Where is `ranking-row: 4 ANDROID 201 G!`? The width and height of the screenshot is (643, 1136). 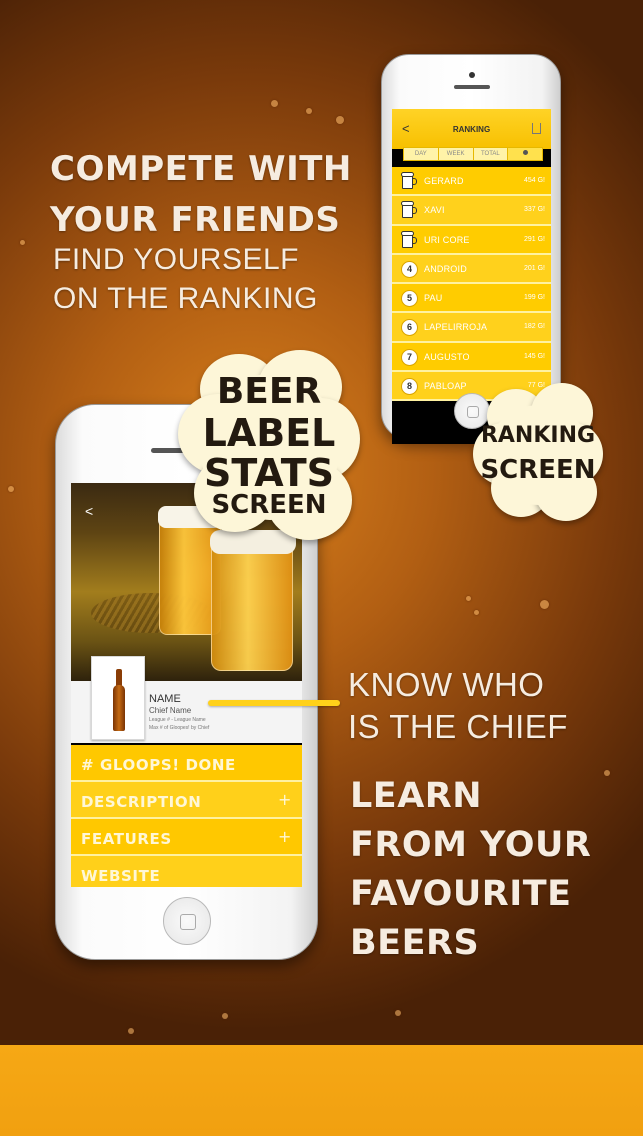 ranking-row: 4 ANDROID 201 G! is located at coordinates (471, 269).